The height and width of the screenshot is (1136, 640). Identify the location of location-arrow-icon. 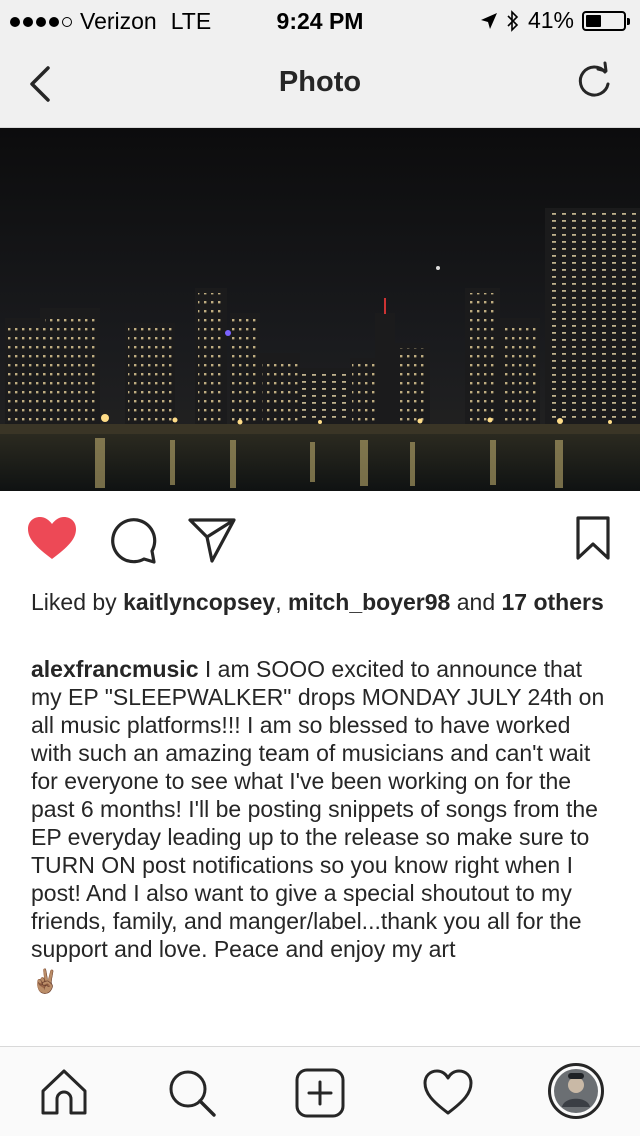
(488, 20).